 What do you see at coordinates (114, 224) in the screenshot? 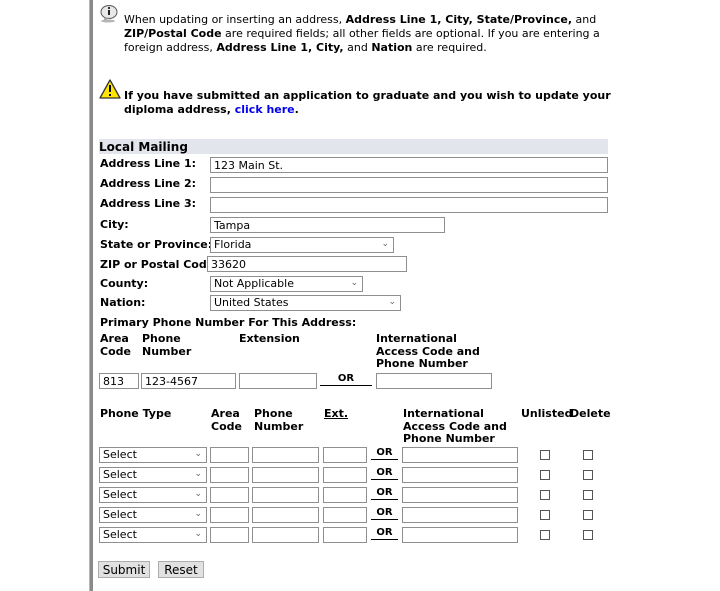
I see `city-label: City:` at bounding box center [114, 224].